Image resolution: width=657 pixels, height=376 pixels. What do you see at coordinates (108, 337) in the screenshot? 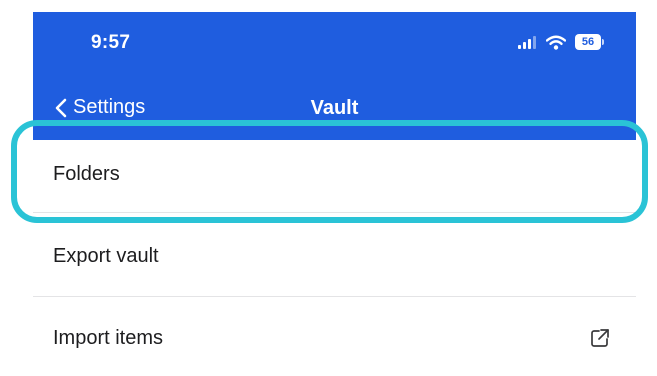
I see `list-item-label: Import items` at bounding box center [108, 337].